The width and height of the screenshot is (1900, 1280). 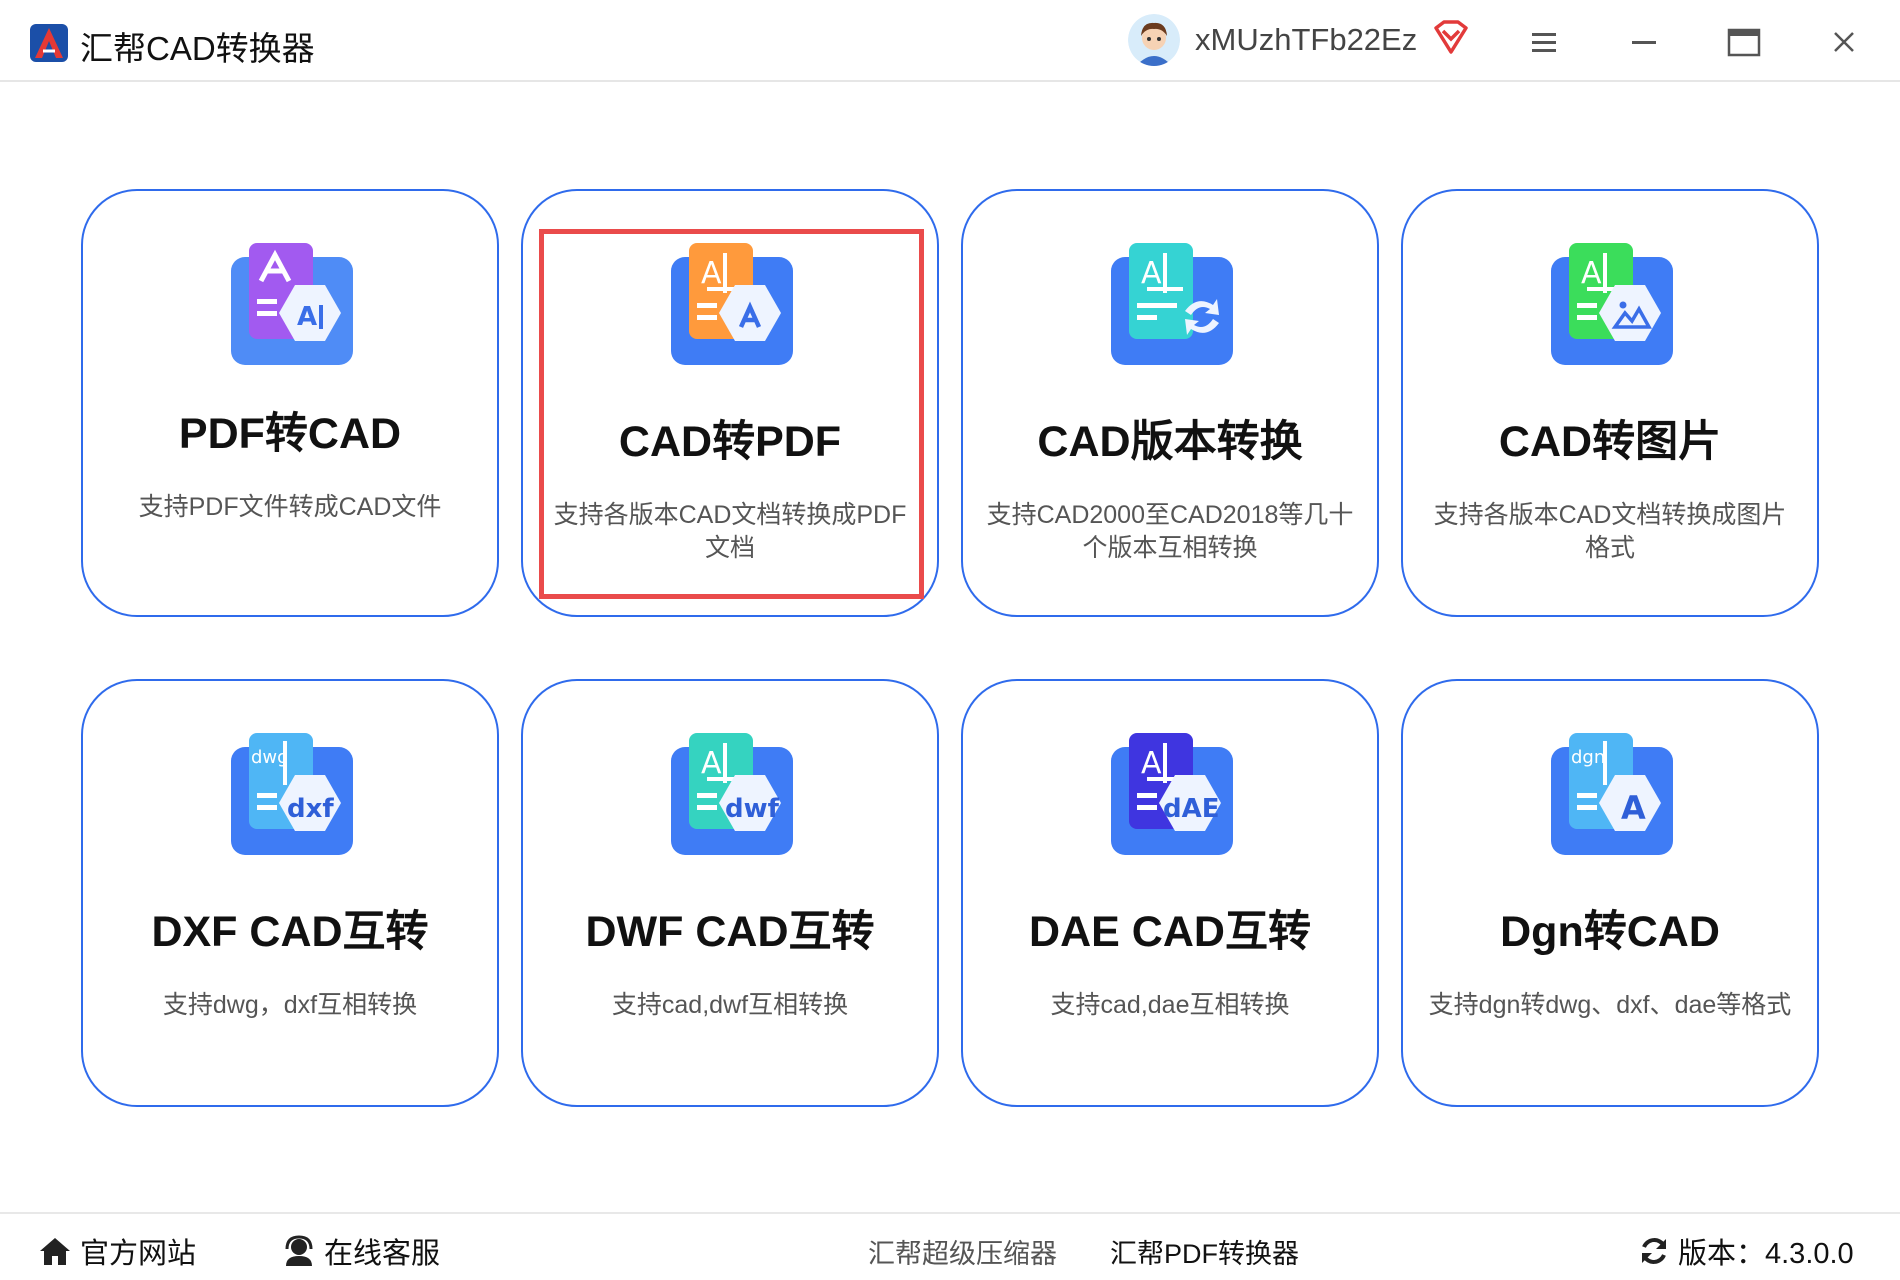 What do you see at coordinates (270, 757) in the screenshot?
I see `icon-top-label: dwg` at bounding box center [270, 757].